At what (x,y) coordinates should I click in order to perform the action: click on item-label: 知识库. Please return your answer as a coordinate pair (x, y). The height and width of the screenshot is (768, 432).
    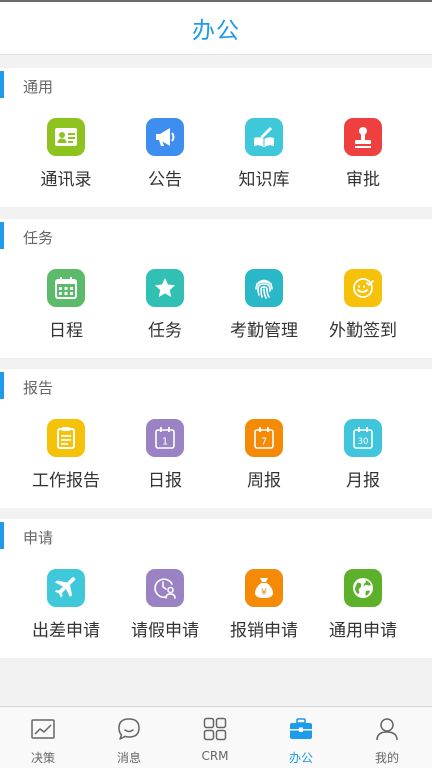
    Looking at the image, I should click on (264, 180).